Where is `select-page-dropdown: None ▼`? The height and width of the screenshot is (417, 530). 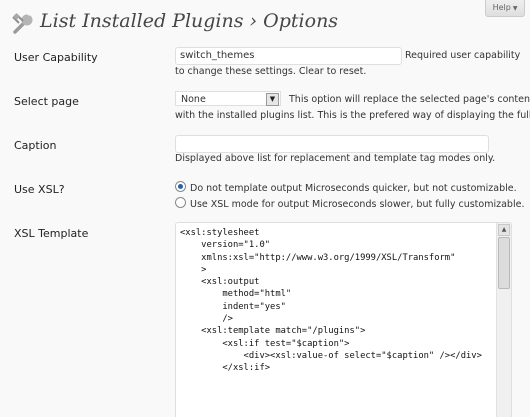 select-page-dropdown: None ▼ is located at coordinates (228, 98).